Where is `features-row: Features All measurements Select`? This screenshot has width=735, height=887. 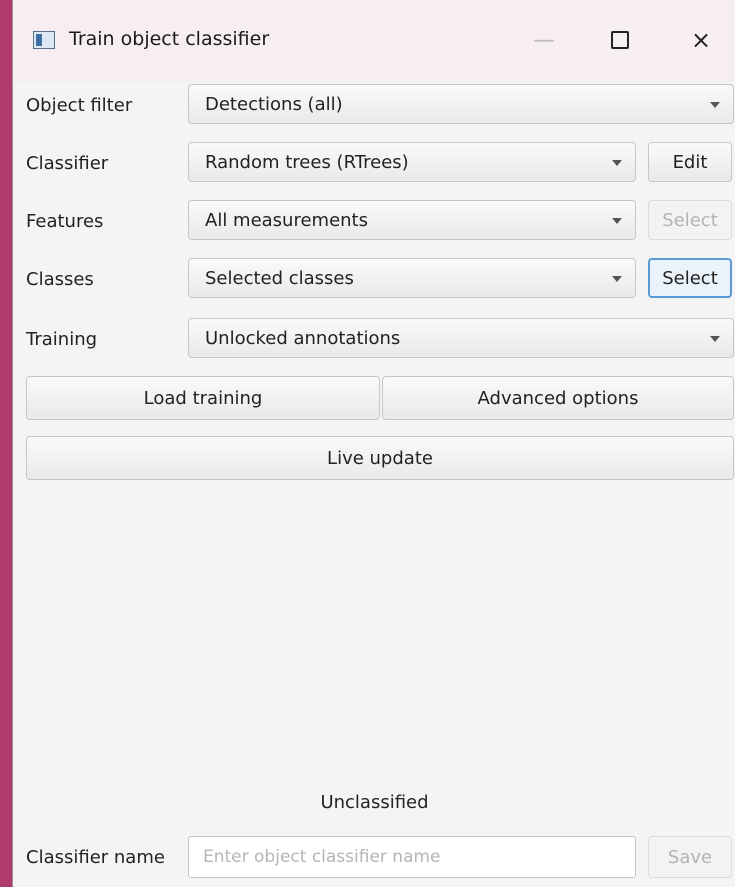
features-row: Features All measurements Select is located at coordinates (374, 222).